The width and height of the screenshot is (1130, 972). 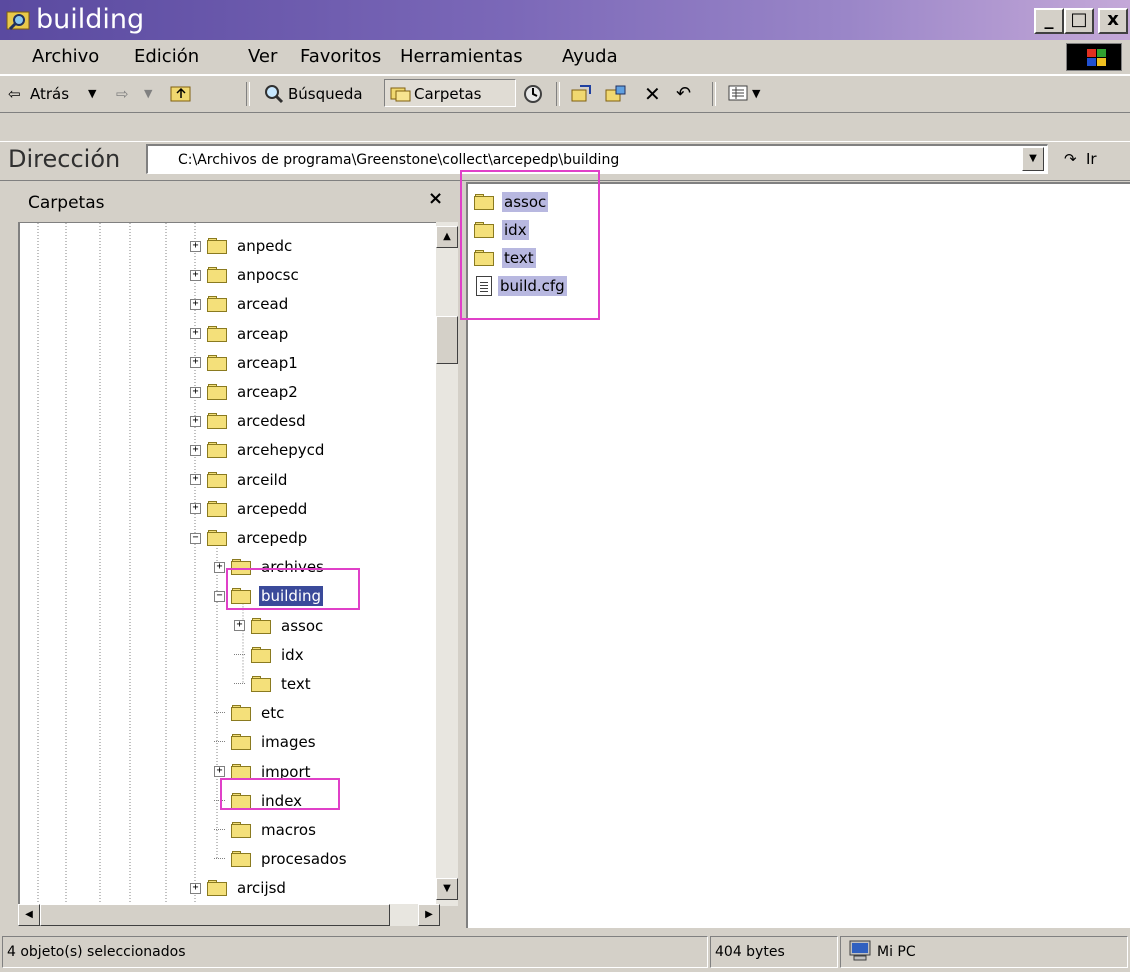 I want to click on tree-node: text, so click(x=273, y=684).